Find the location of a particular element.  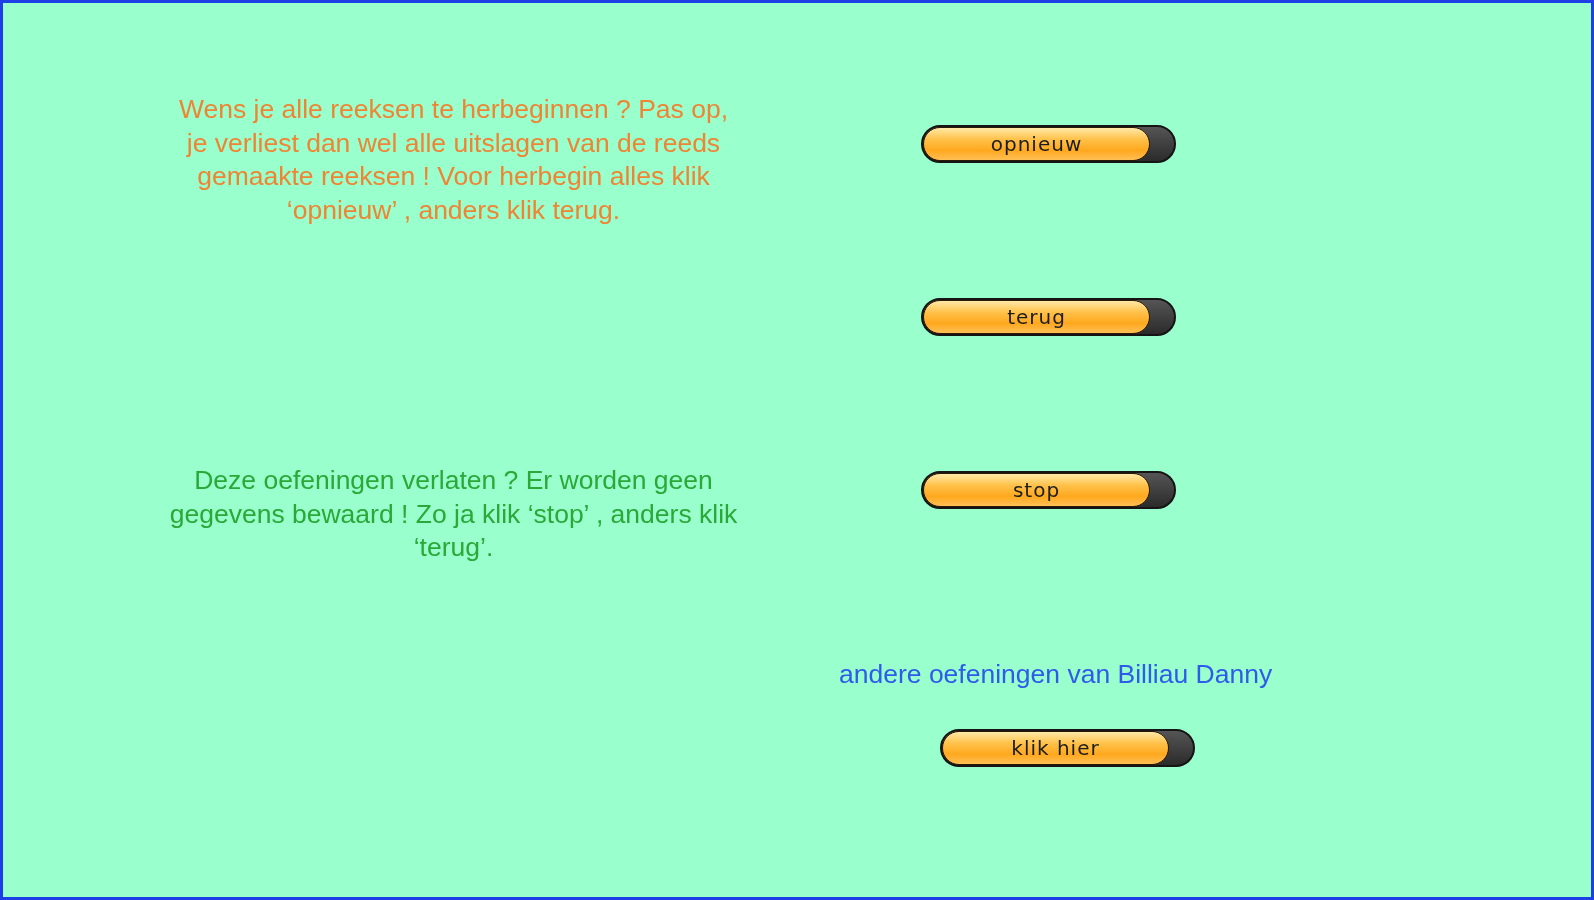

restart-warning-text: Wens je alle reeksen te herbeginnen ? Pas op, je verliest dan wel alle uitslagen van de reeds gemaakte reeksen ! Voor herbegin alles klik ‘opnieuw’ , anders klik terug. is located at coordinates (453, 160).